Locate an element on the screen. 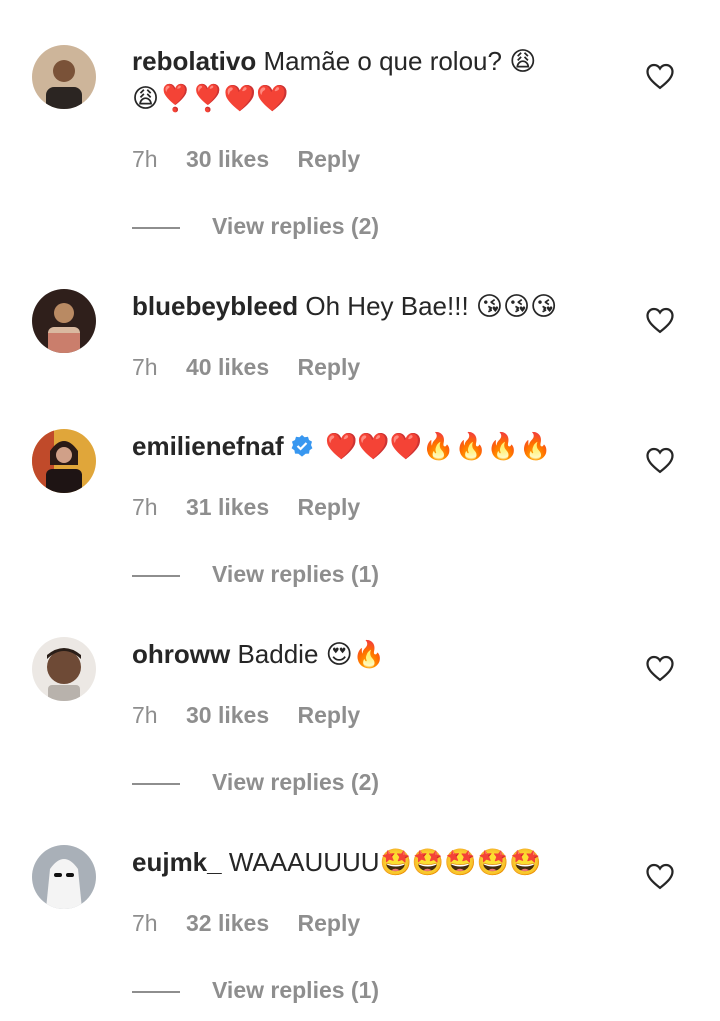 The width and height of the screenshot is (720, 1021). comment-message: WAAAUUUU🤩🤩🤩🤩🤩 is located at coordinates (385, 862).